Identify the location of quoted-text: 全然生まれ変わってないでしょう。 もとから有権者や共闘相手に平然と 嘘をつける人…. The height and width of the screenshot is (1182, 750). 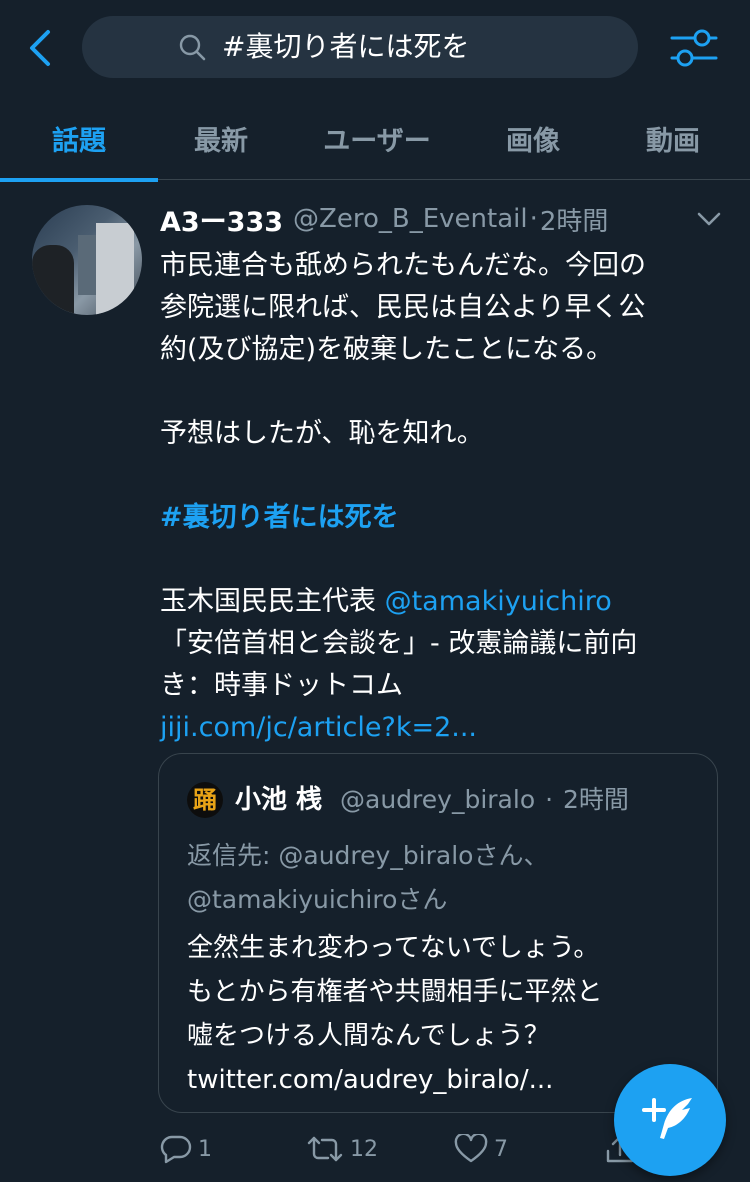
(394, 1014).